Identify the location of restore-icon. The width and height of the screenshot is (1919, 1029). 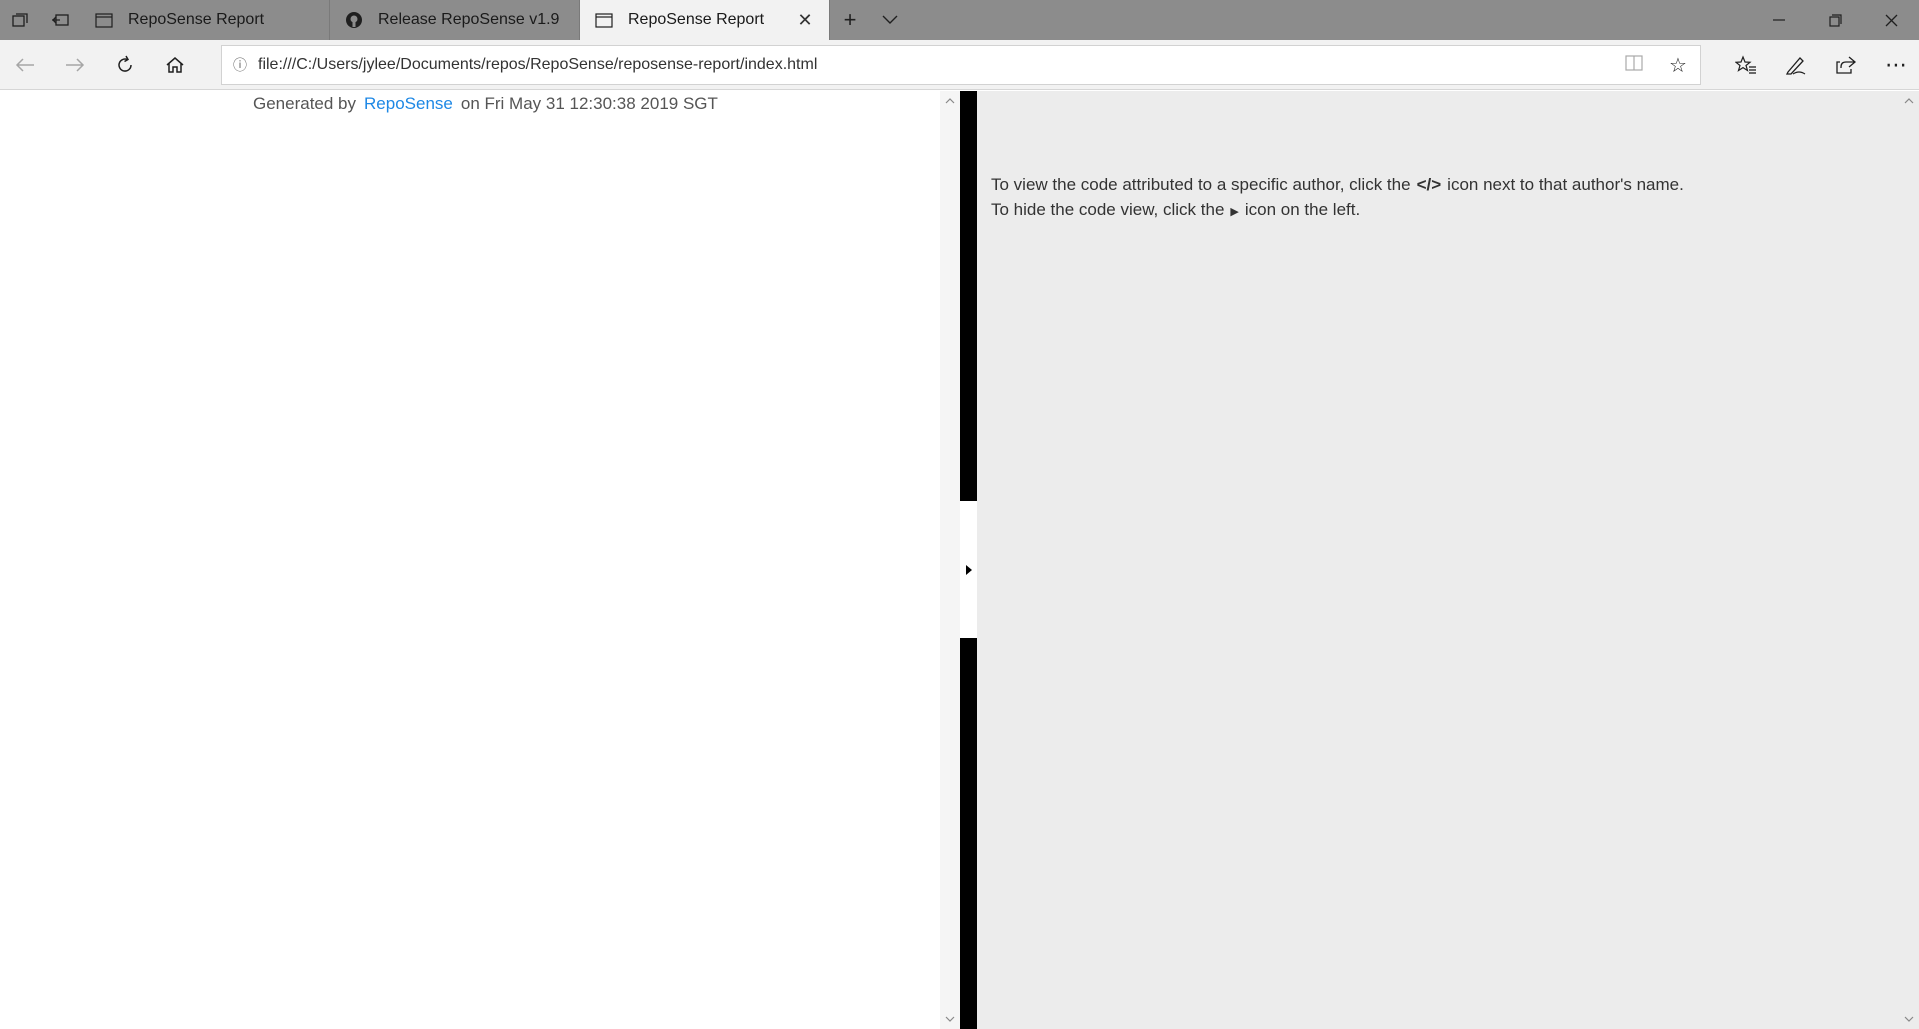
(1835, 20).